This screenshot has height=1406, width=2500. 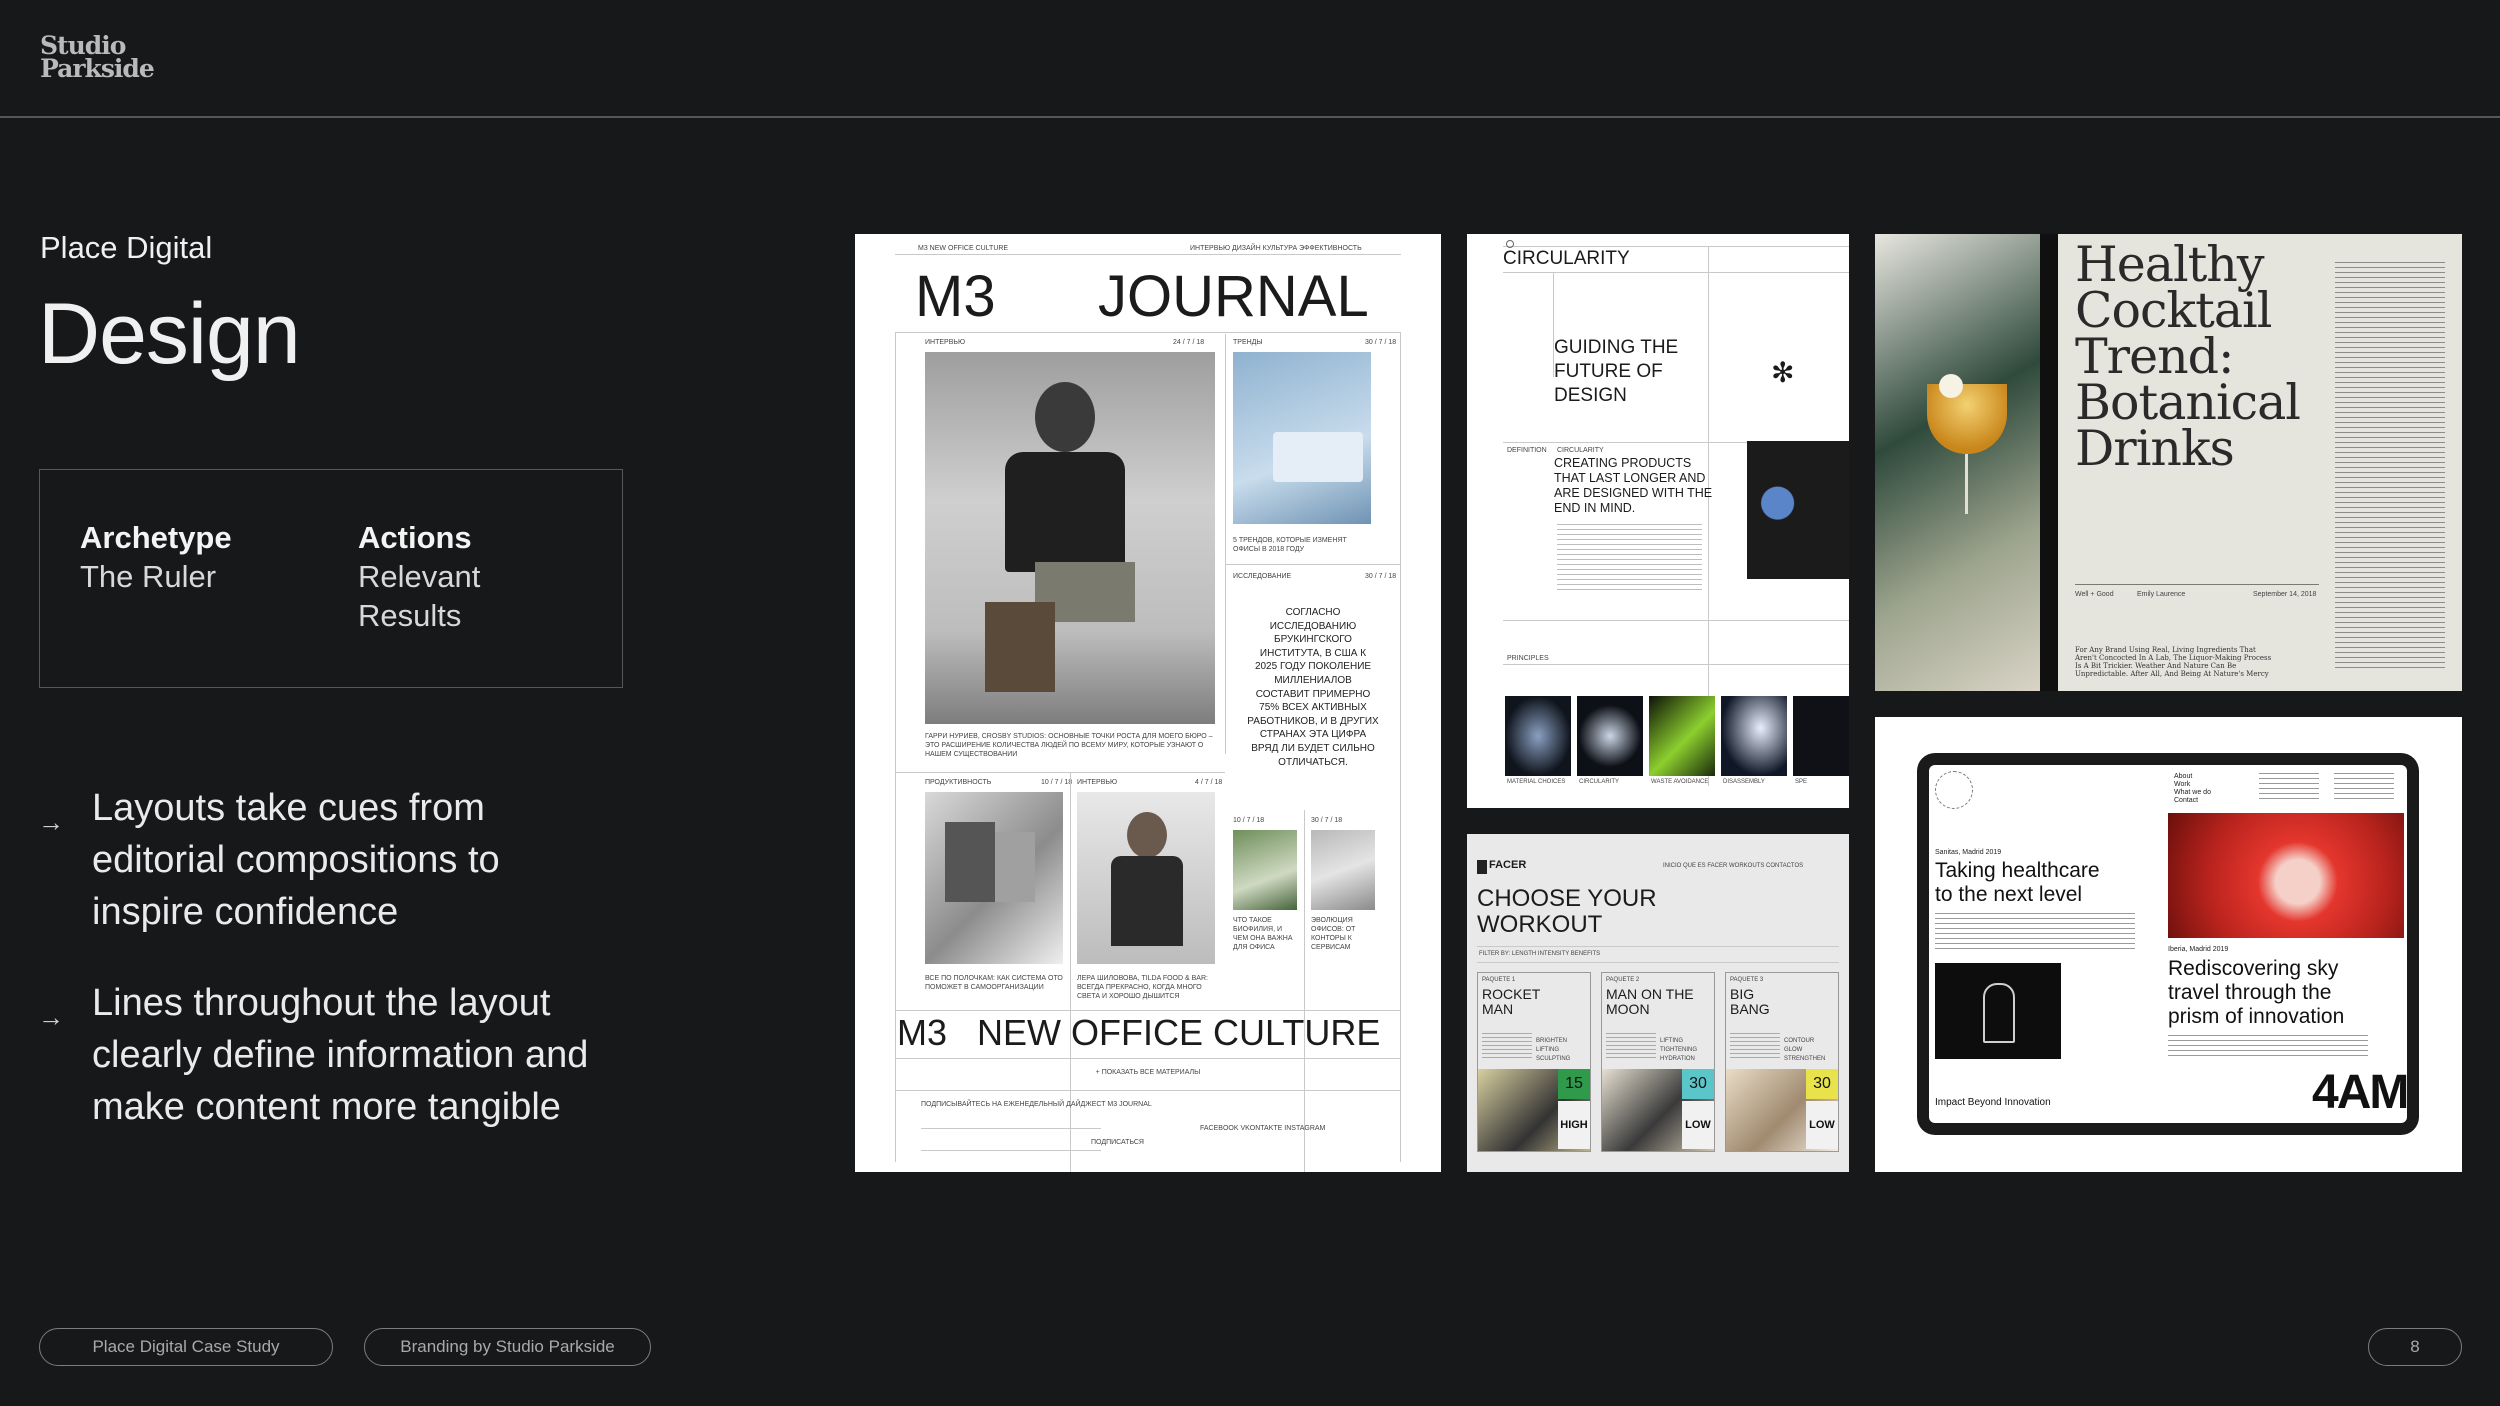 What do you see at coordinates (1595, 508) in the screenshot?
I see `definition-line: END IN MIND.` at bounding box center [1595, 508].